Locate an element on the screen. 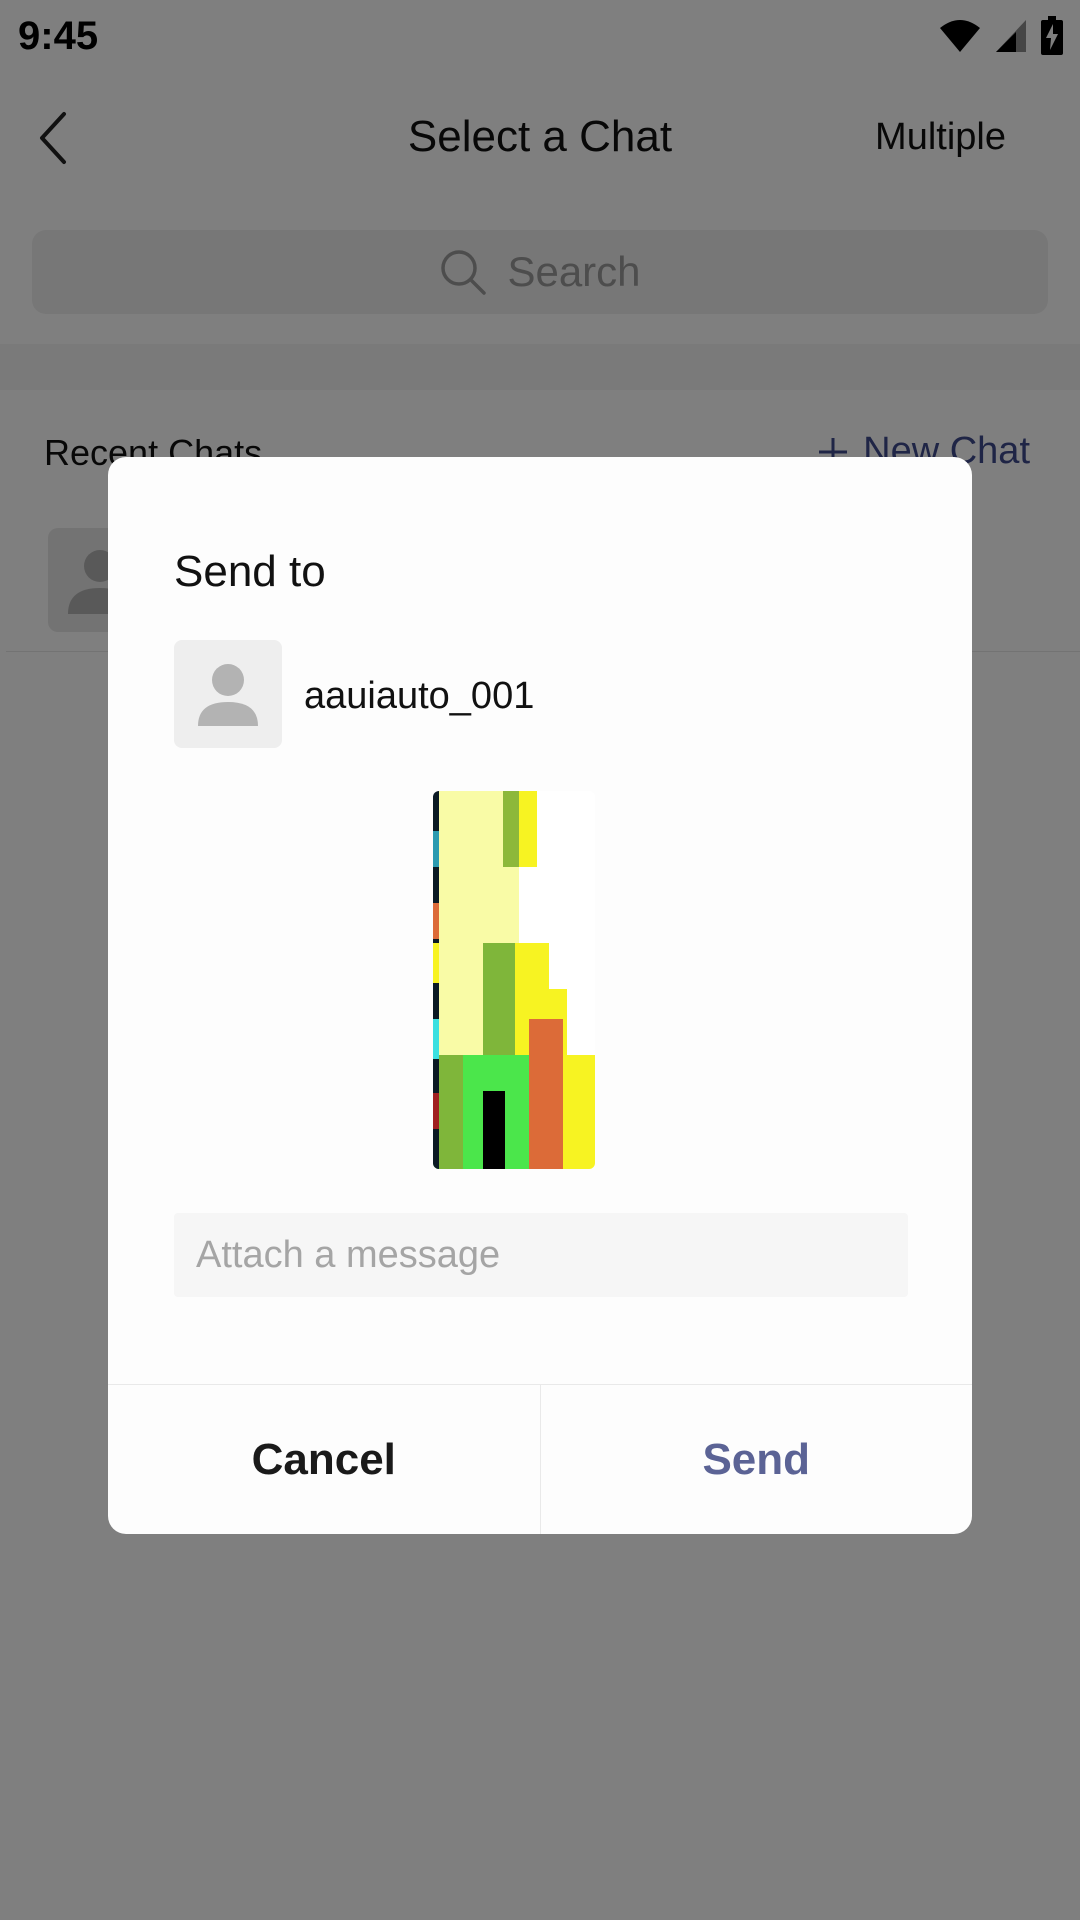 The height and width of the screenshot is (1920, 1080). avatar is located at coordinates (228, 694).